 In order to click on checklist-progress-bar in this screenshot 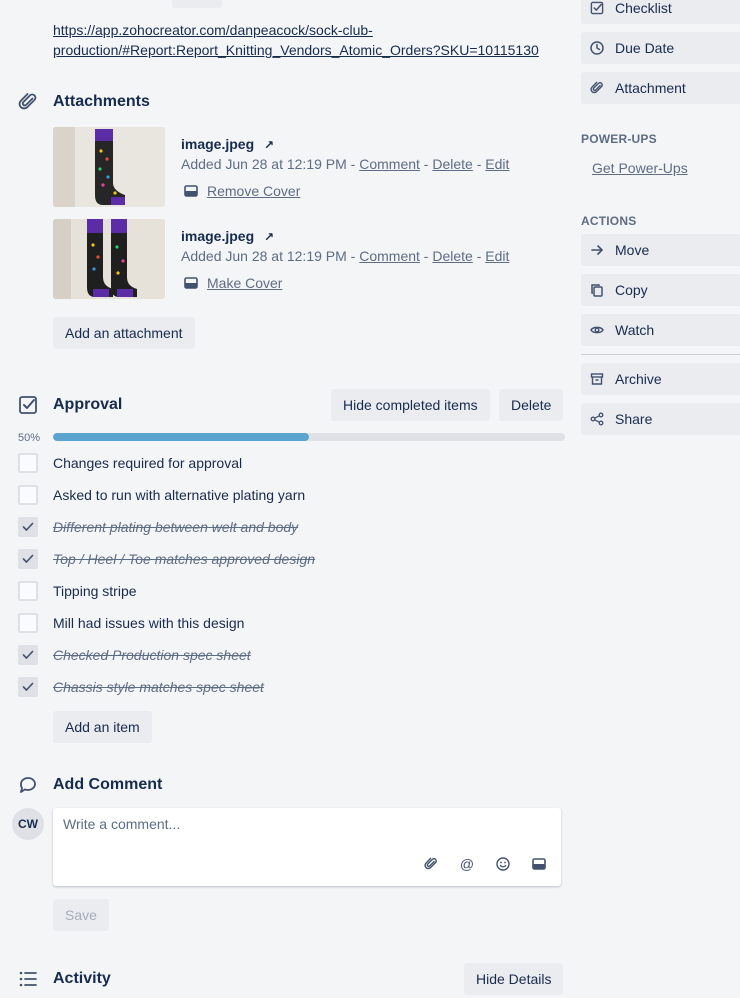, I will do `click(309, 437)`.